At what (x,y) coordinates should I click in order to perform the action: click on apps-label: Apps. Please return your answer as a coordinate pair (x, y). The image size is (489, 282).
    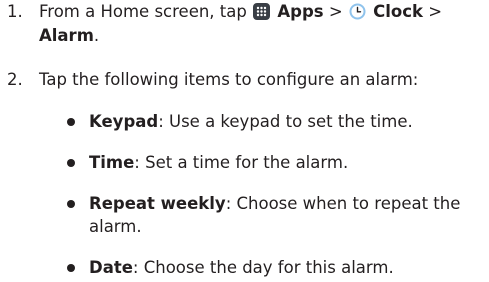
    Looking at the image, I should click on (300, 11).